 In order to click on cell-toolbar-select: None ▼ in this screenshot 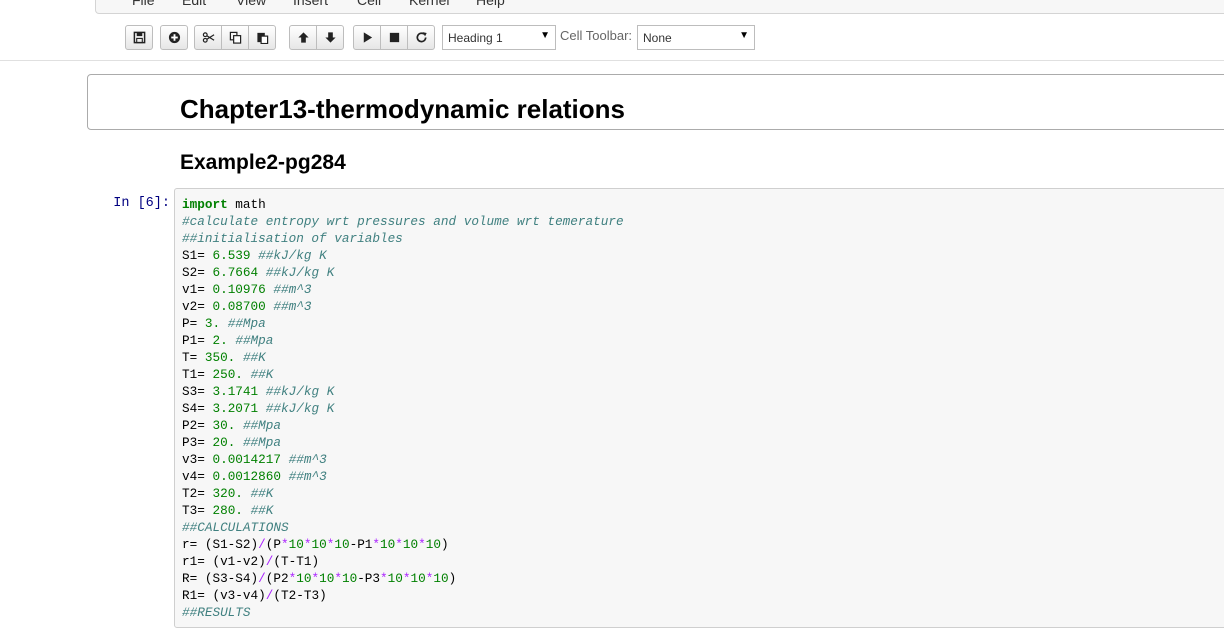, I will do `click(696, 37)`.